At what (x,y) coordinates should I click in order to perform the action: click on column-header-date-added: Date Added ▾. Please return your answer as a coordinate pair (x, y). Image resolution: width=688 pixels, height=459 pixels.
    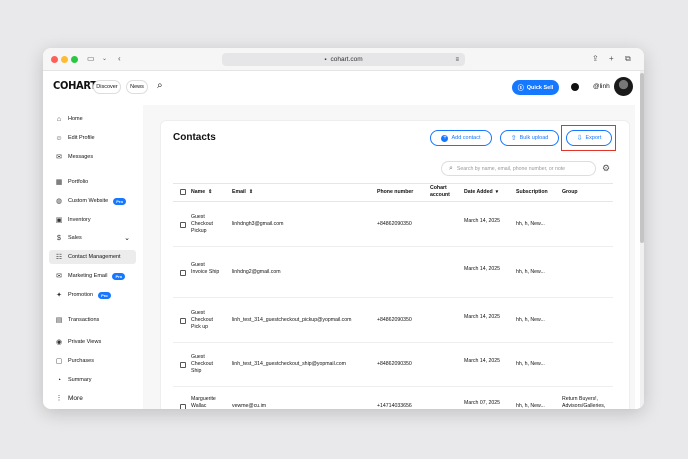
    Looking at the image, I should click on (481, 192).